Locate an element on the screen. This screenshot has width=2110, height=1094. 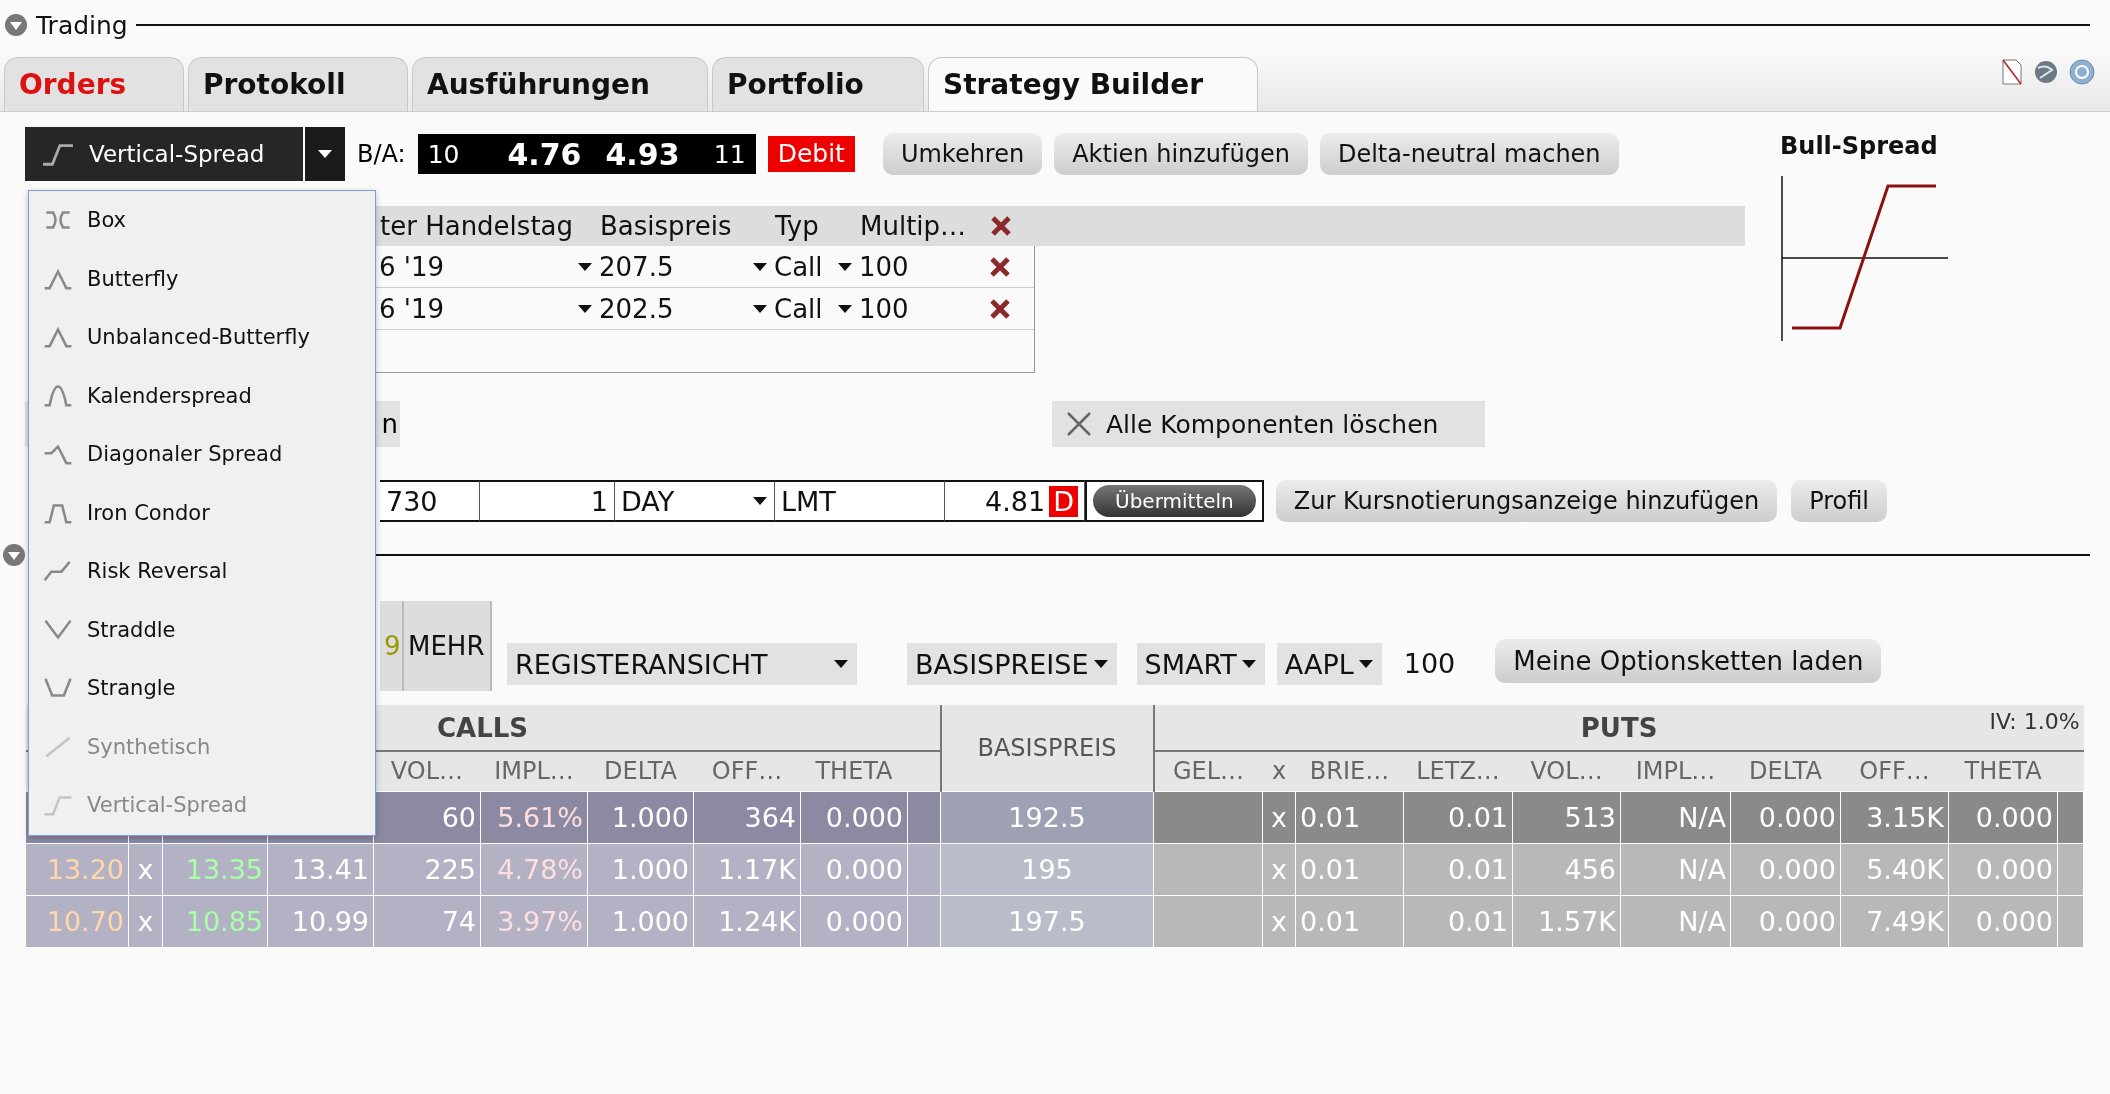
section-title: Trading is located at coordinates (82, 25).